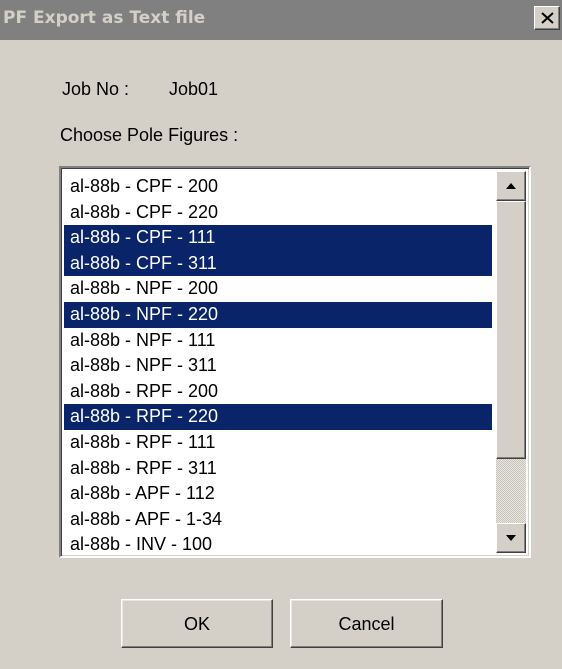  I want to click on scroll-down-button, so click(511, 538).